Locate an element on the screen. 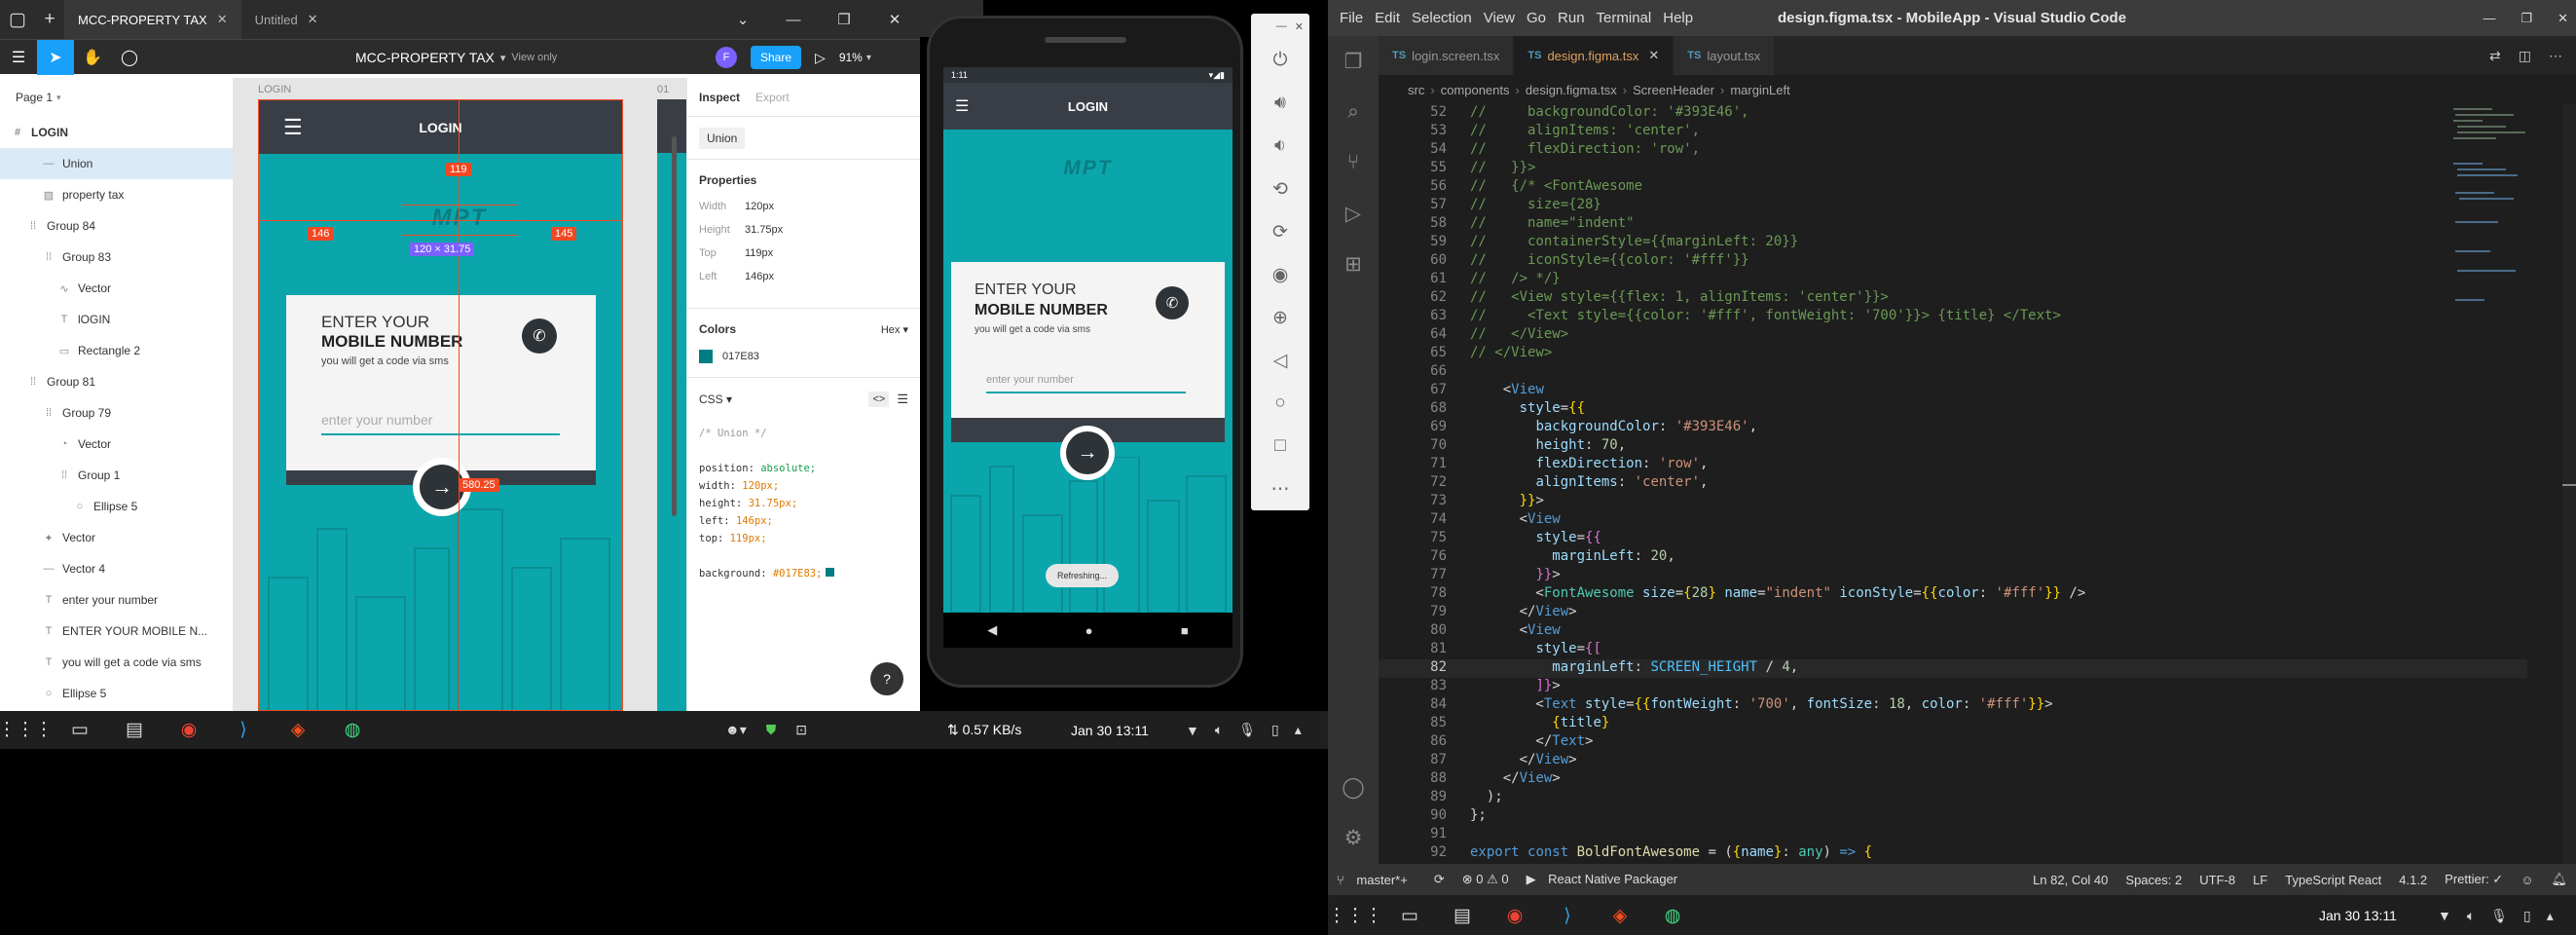 This screenshot has height=935, width=2576. editor-tab: TS login.screen.tsx is located at coordinates (1447, 56).